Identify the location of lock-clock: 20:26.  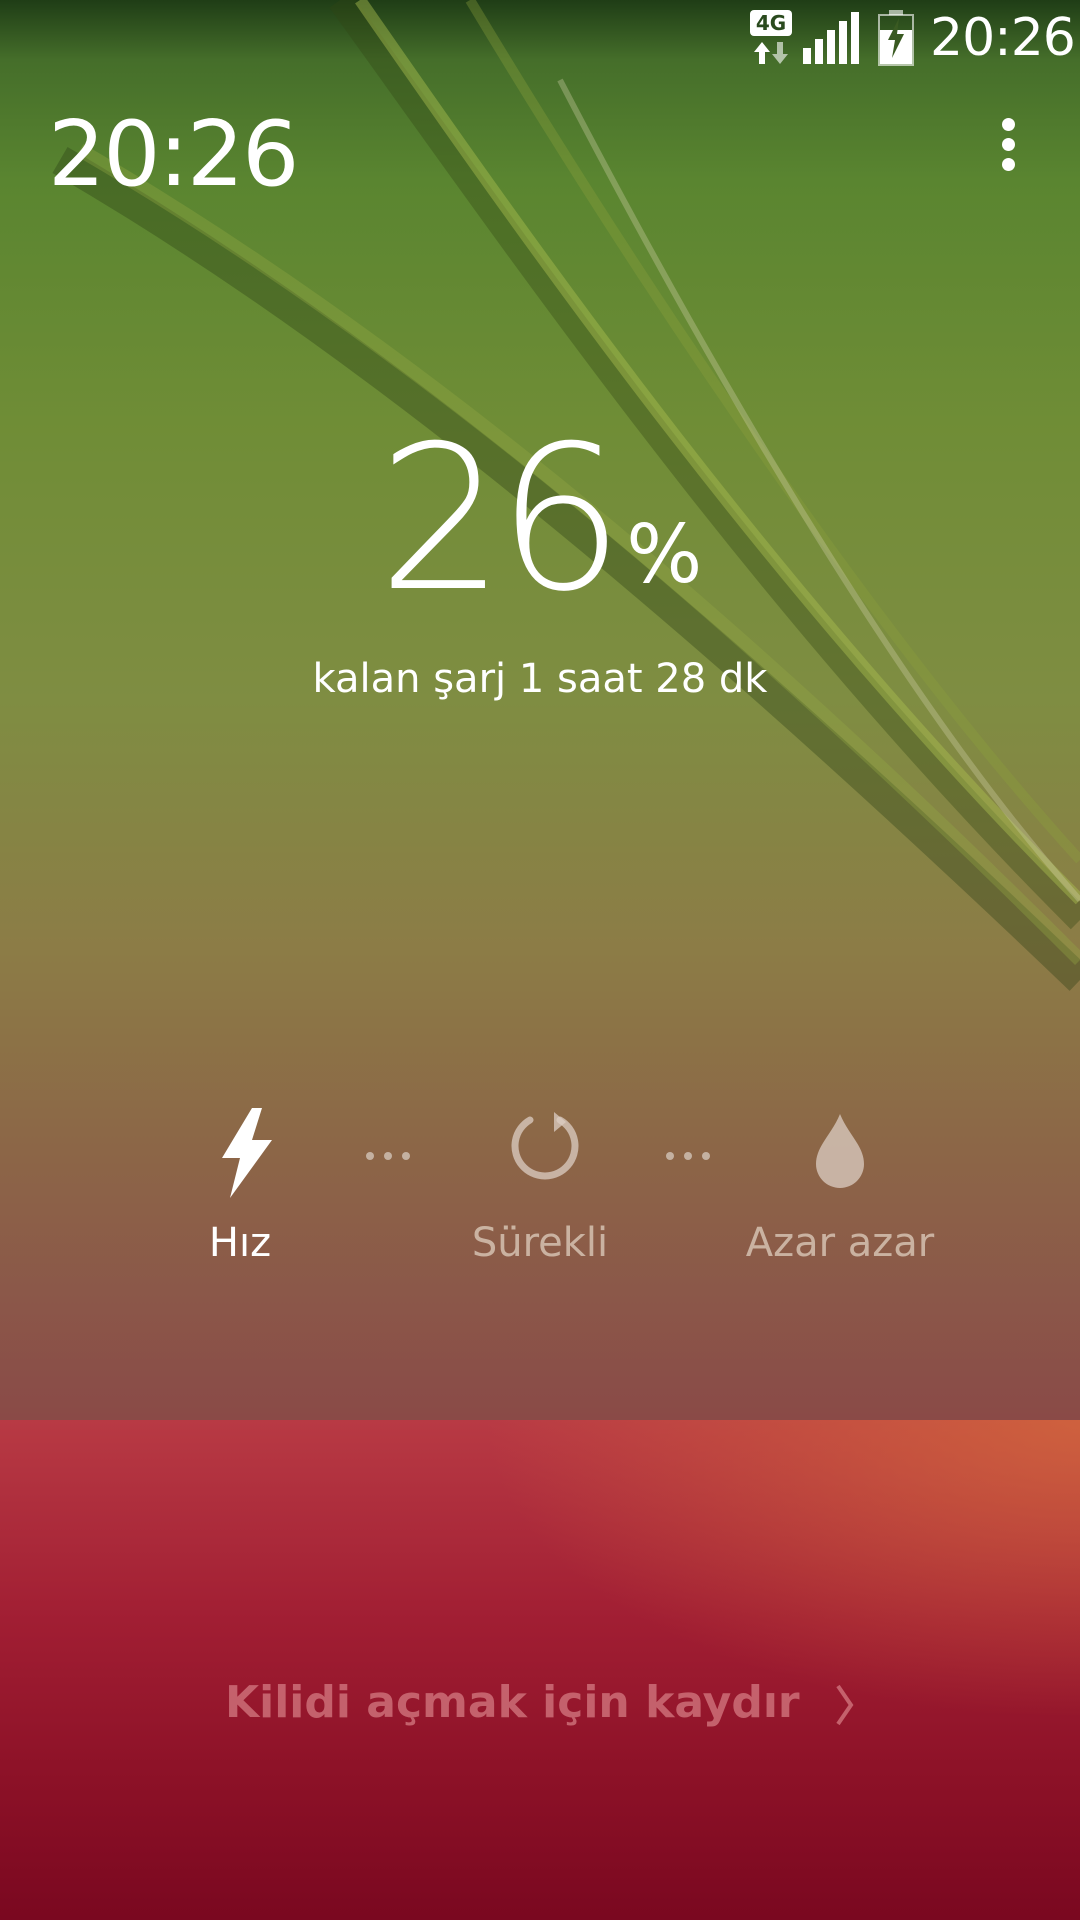
(173, 154).